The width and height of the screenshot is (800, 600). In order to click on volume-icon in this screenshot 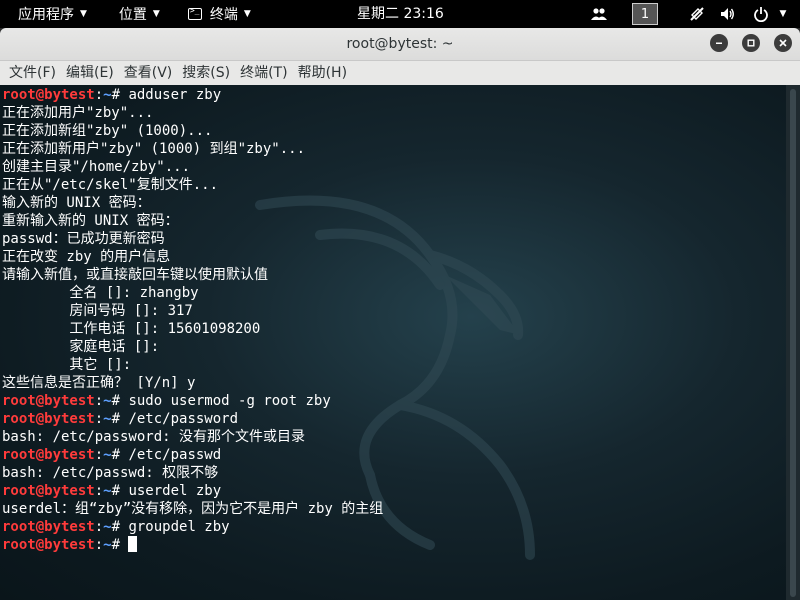, I will do `click(727, 14)`.